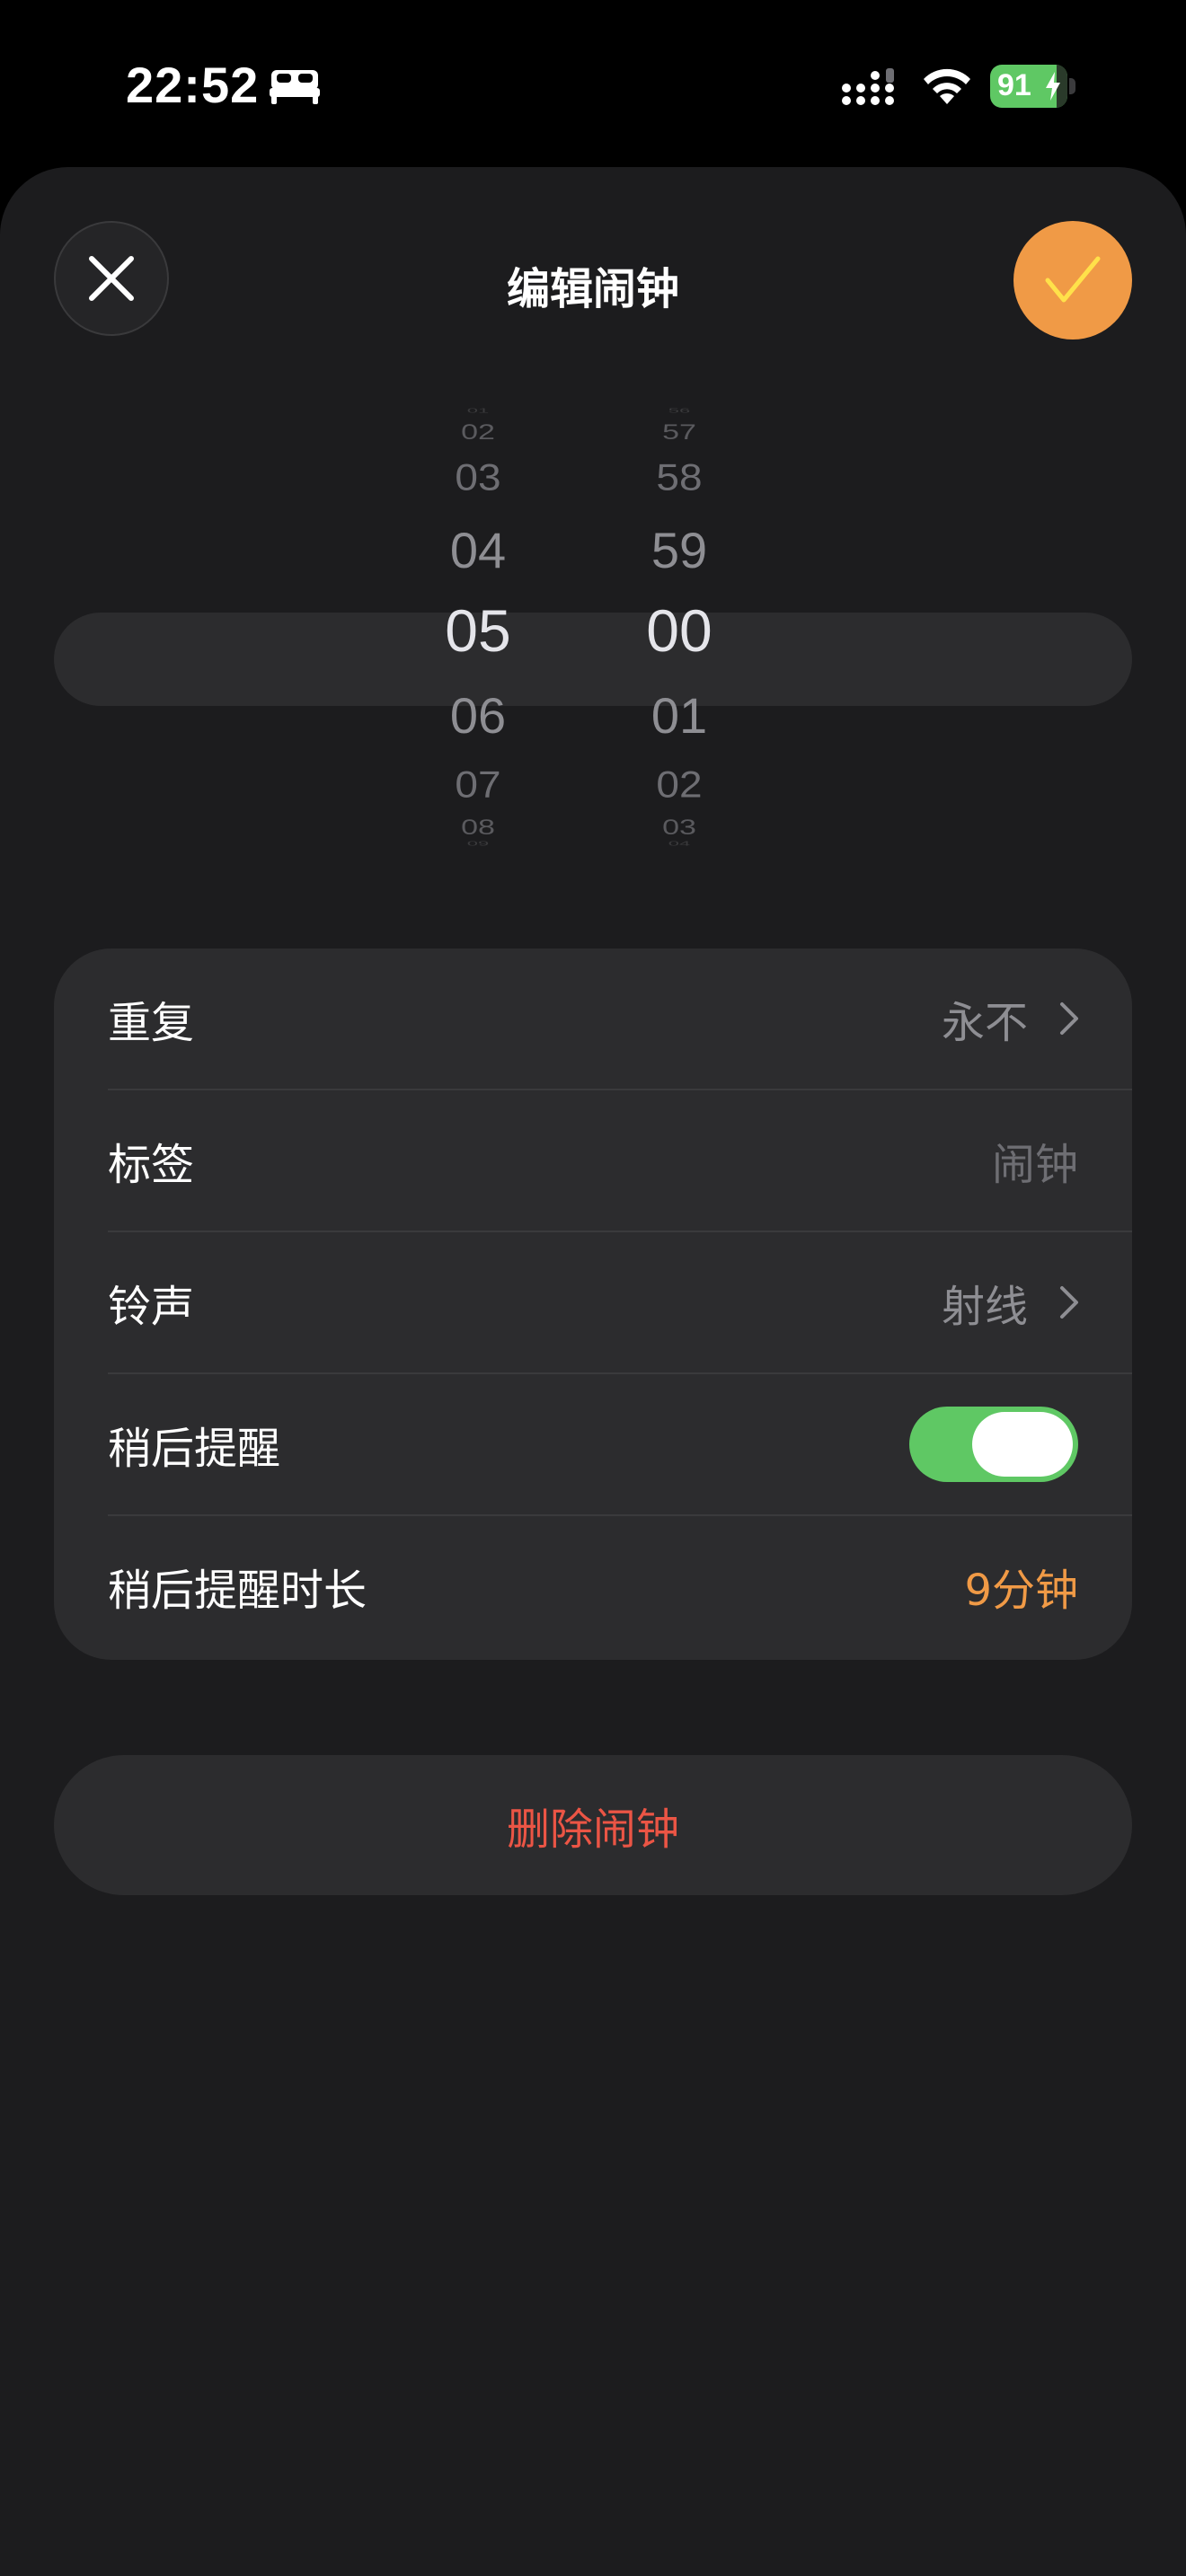  What do you see at coordinates (868, 86) in the screenshot?
I see `cellular-signal-icon` at bounding box center [868, 86].